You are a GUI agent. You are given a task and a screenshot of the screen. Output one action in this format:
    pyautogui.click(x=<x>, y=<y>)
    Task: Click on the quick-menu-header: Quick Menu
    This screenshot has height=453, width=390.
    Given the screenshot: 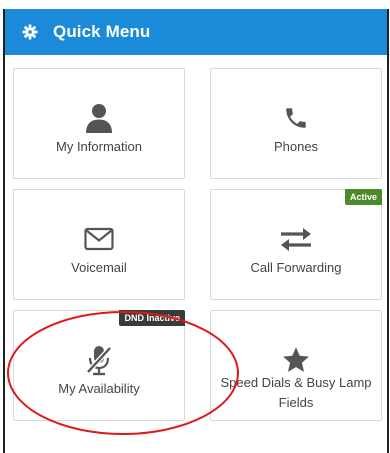 What is the action you would take?
    pyautogui.click(x=196, y=32)
    